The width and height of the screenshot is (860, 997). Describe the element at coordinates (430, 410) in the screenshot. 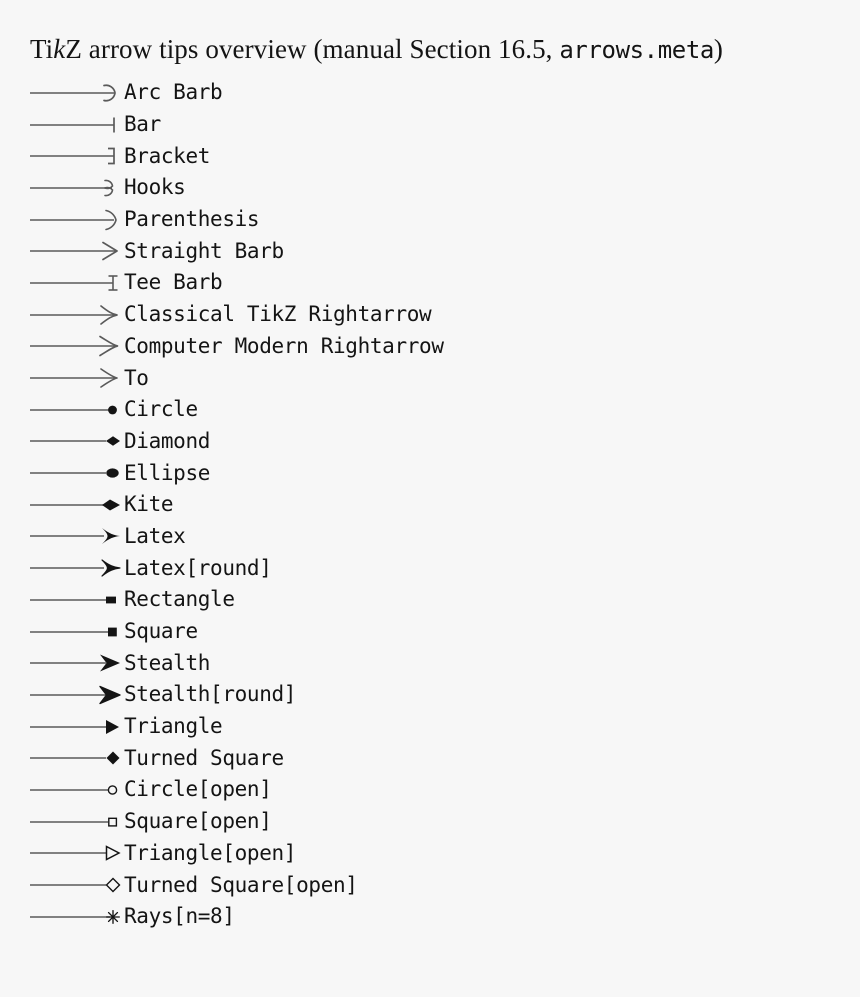

I see `arrow-tip-row: Circle` at that location.